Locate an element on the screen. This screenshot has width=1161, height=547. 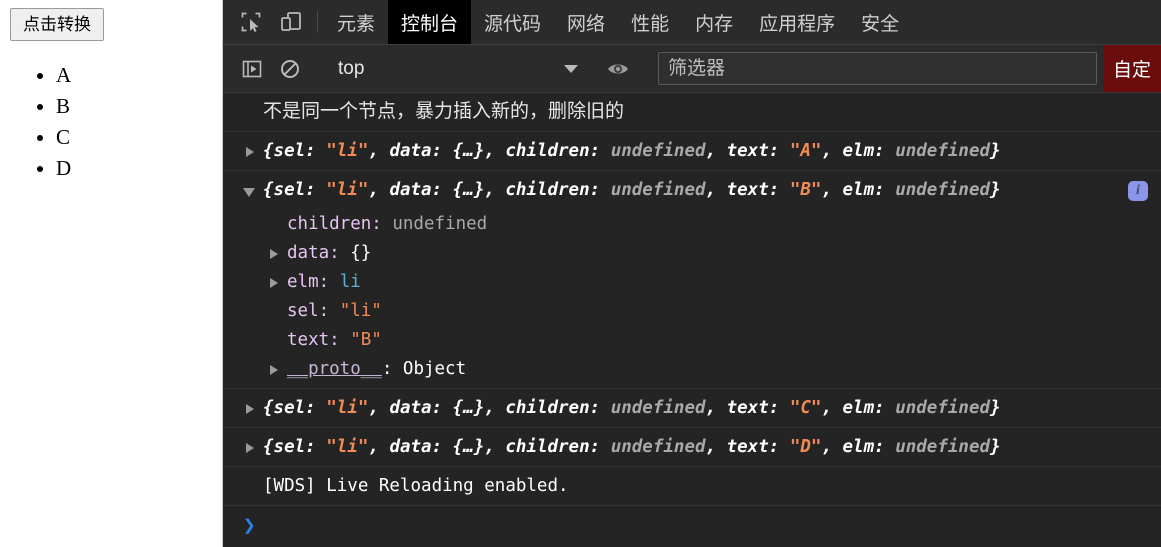
execution-context-label: top is located at coordinates (351, 68).